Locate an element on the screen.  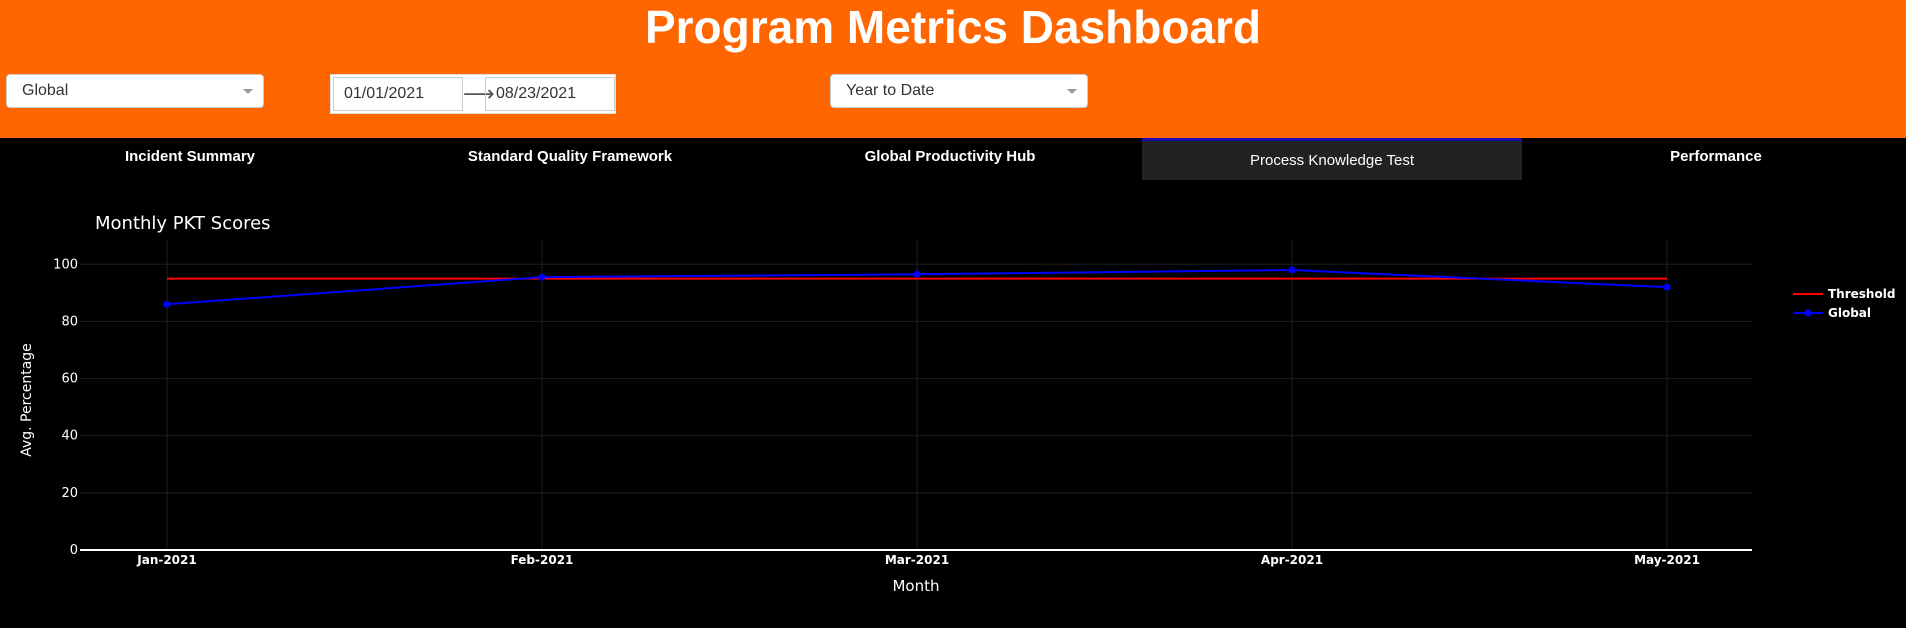
x-tick-label: Apr-2021 is located at coordinates (1292, 560).